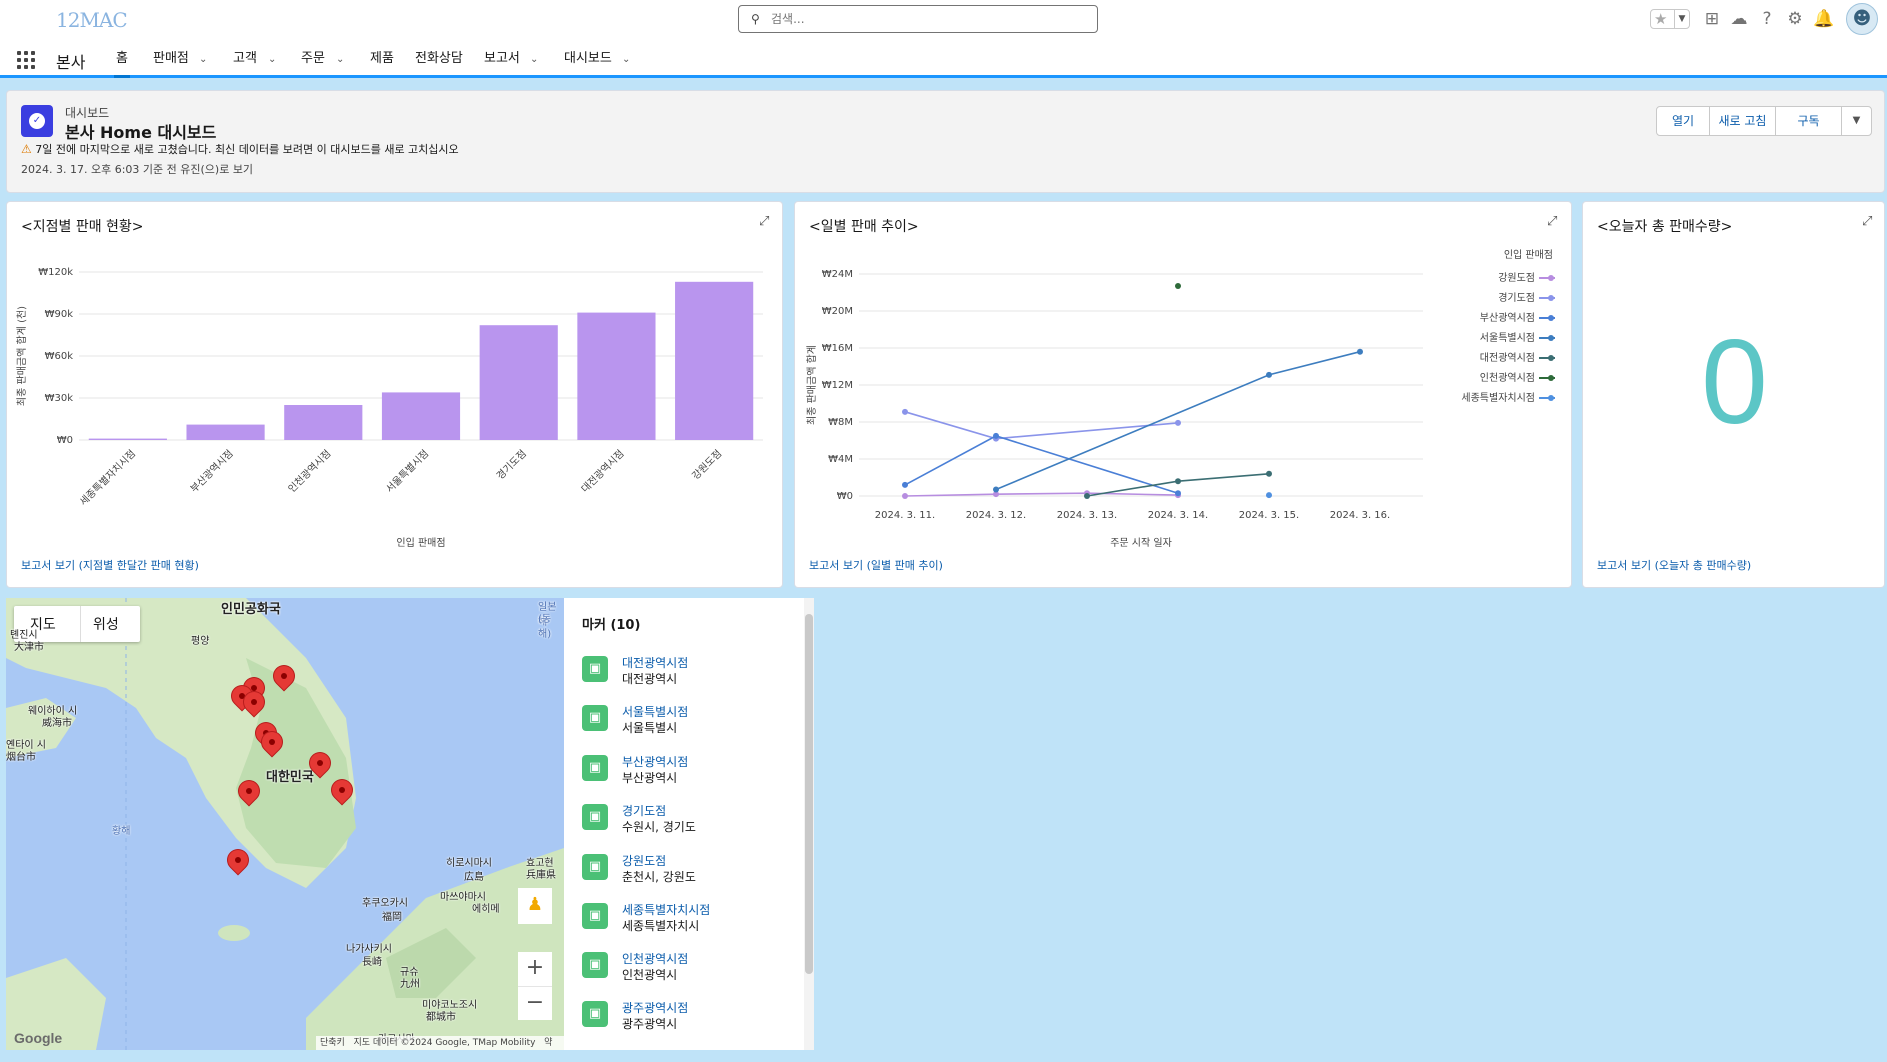 Image resolution: width=1887 pixels, height=1062 pixels. What do you see at coordinates (905, 515) in the screenshot?
I see `x-tick-label: 2024. 3. 11.` at bounding box center [905, 515].